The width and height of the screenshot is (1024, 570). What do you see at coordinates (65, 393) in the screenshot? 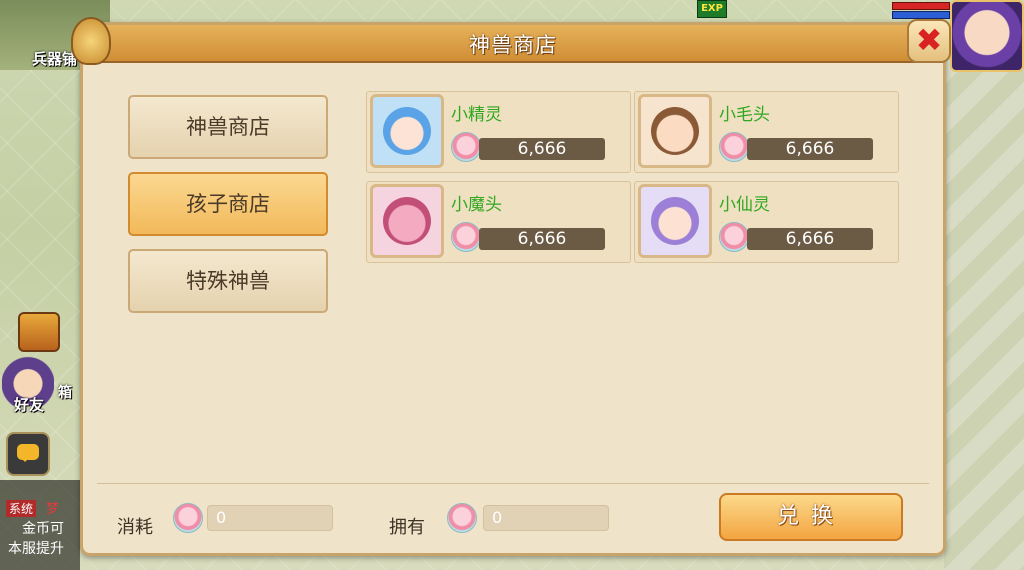
I see `partial-label: 箱` at bounding box center [65, 393].